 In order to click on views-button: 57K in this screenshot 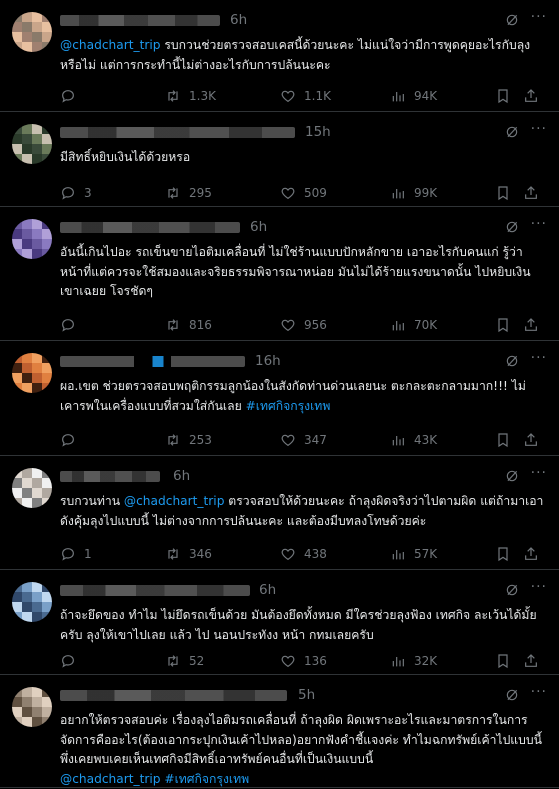, I will do `click(413, 554)`.